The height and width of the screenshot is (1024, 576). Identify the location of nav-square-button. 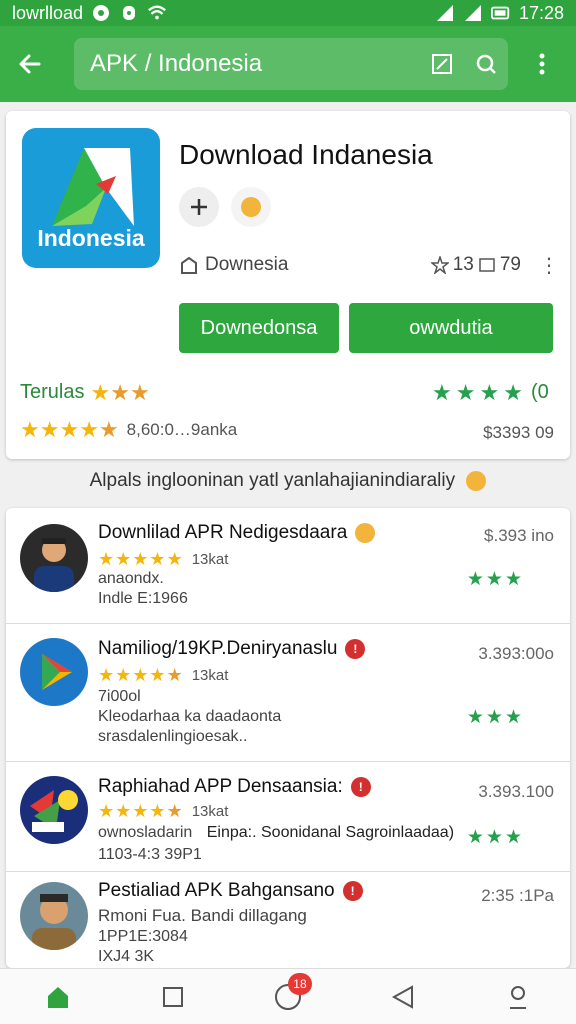
(173, 996).